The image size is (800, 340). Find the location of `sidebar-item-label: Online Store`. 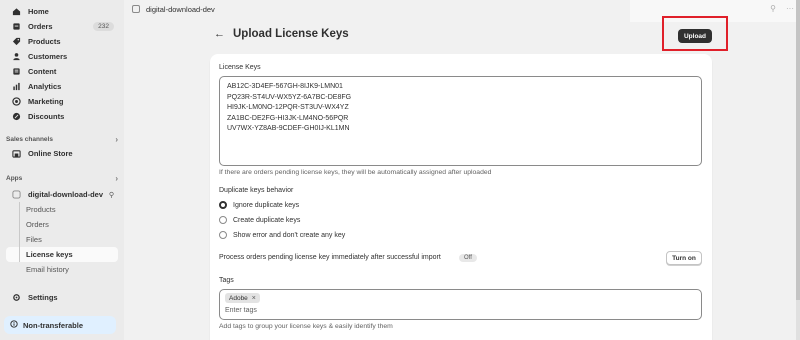

sidebar-item-label: Online Store is located at coordinates (50, 153).